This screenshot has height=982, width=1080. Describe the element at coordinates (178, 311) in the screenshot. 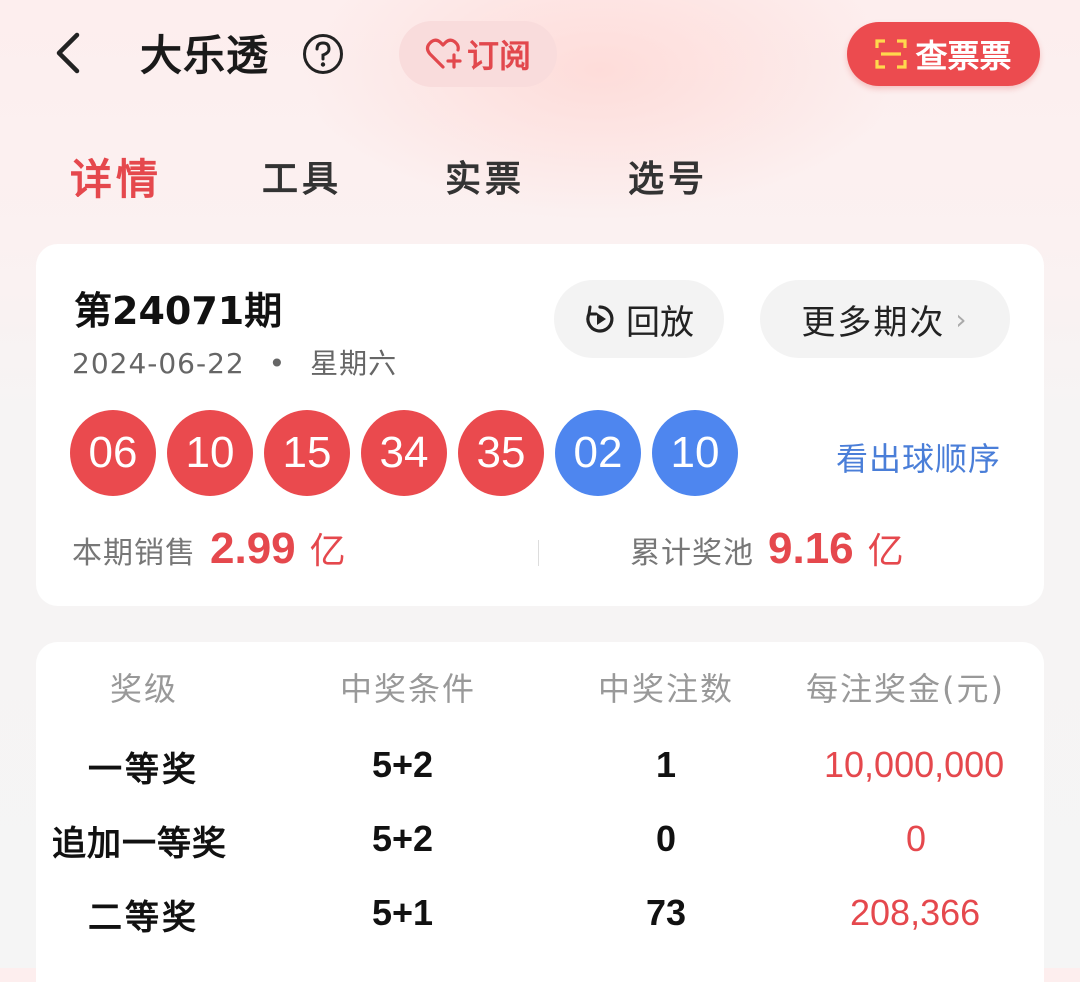

I see `issue-number: 第24071期` at that location.